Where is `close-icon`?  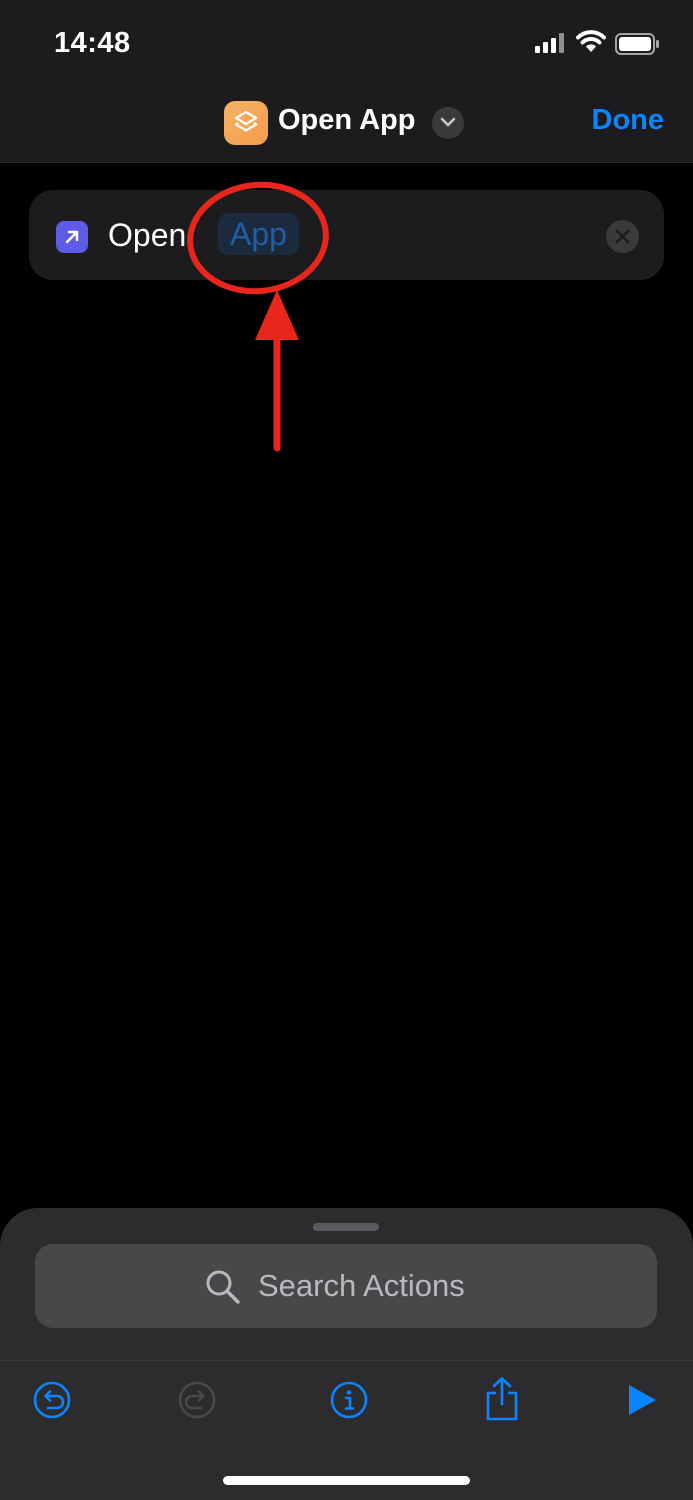
close-icon is located at coordinates (622, 236).